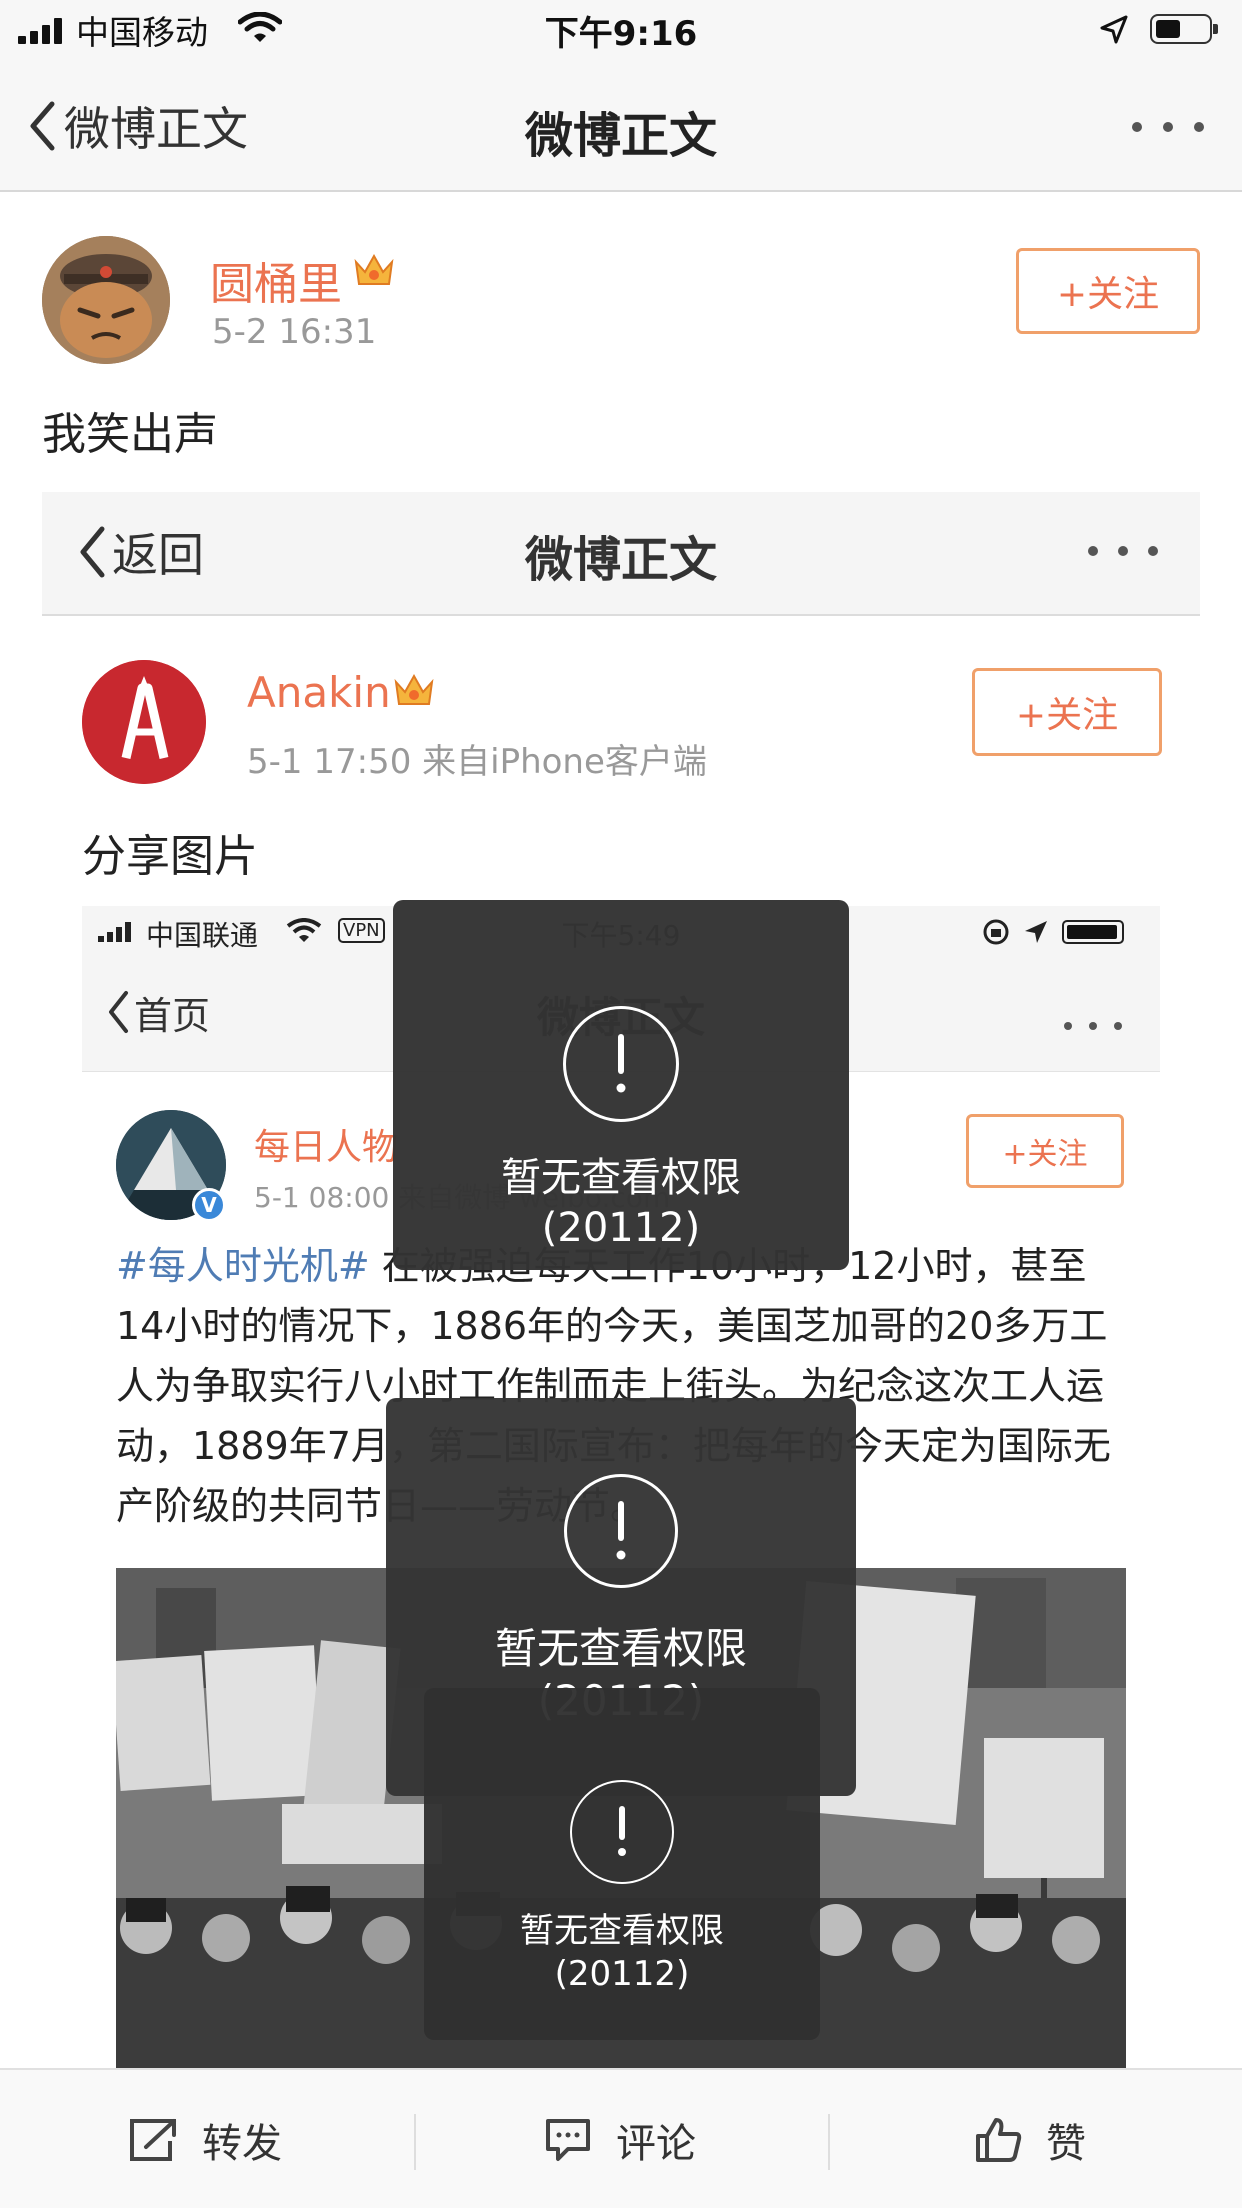 The width and height of the screenshot is (1242, 2210). Describe the element at coordinates (170, 856) in the screenshot. I see `embedded-post-text: 分享图片` at that location.